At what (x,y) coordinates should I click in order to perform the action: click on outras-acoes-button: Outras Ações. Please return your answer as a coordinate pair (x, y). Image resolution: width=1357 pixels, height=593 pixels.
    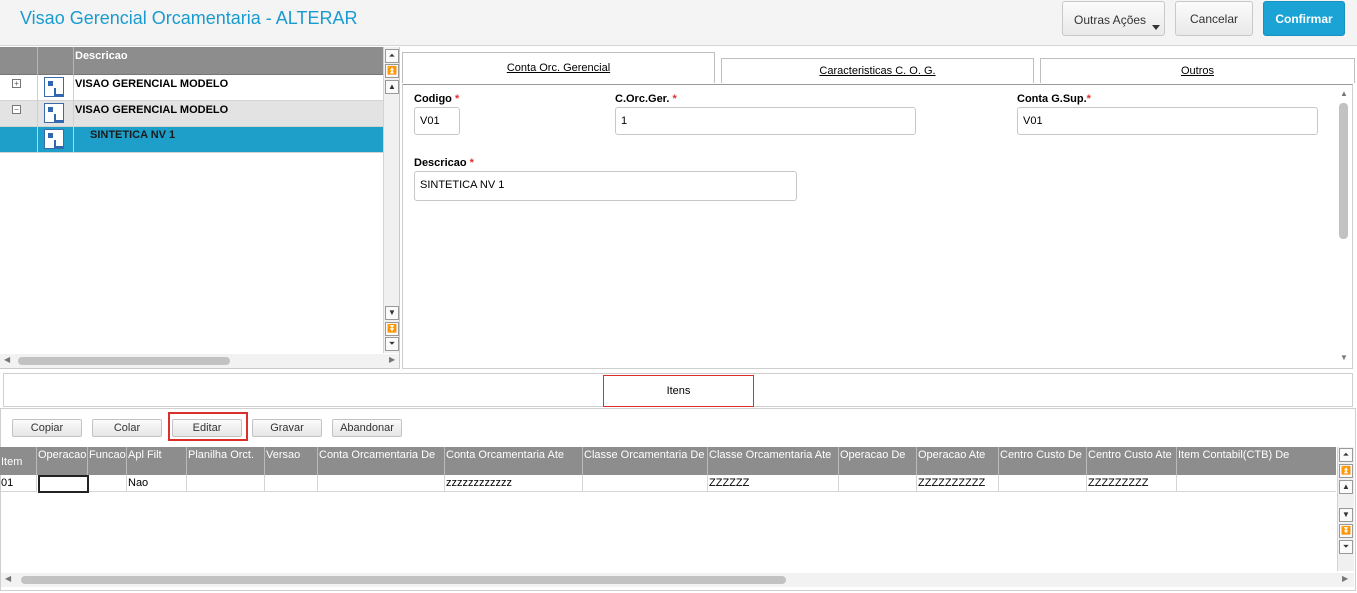
    Looking at the image, I should click on (1113, 18).